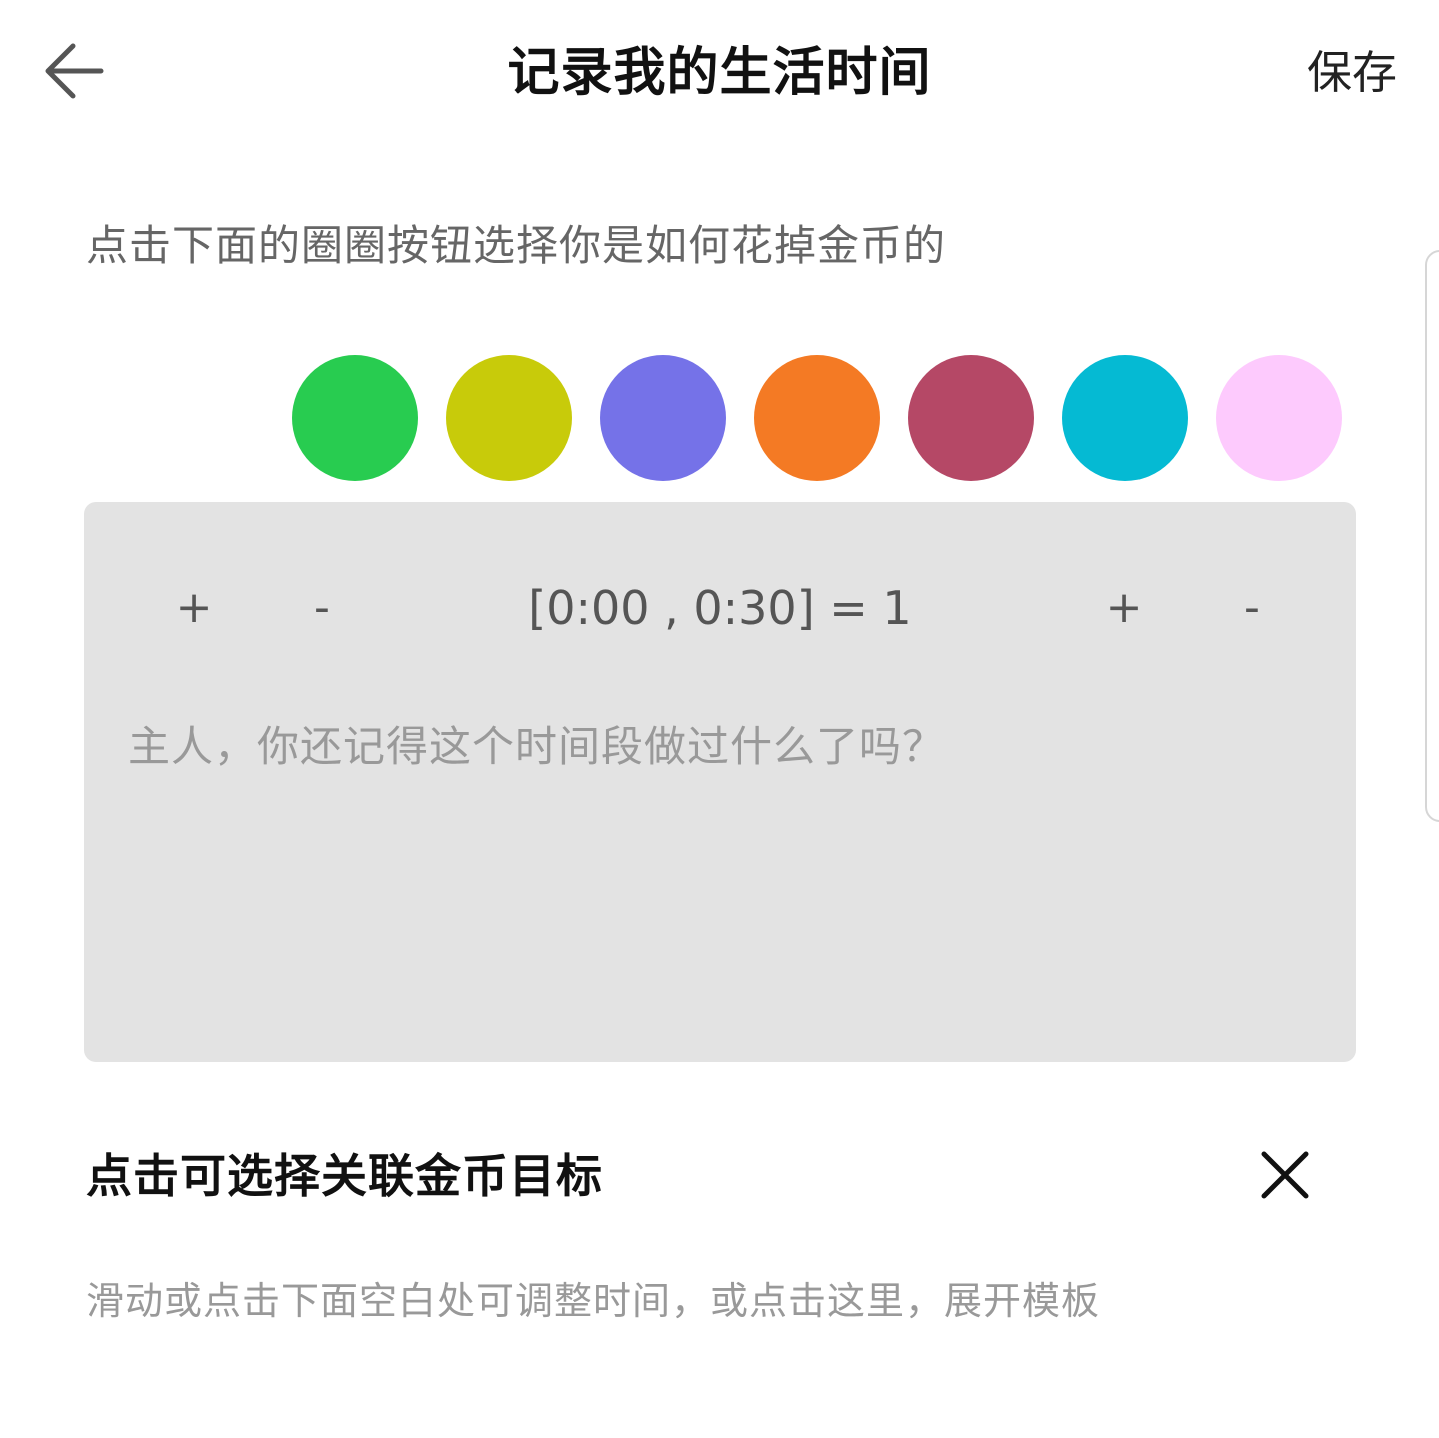 Image resolution: width=1439 pixels, height=1438 pixels. Describe the element at coordinates (344, 1176) in the screenshot. I see `select-coin-goal-button: 点击可选择关联金币目标` at that location.